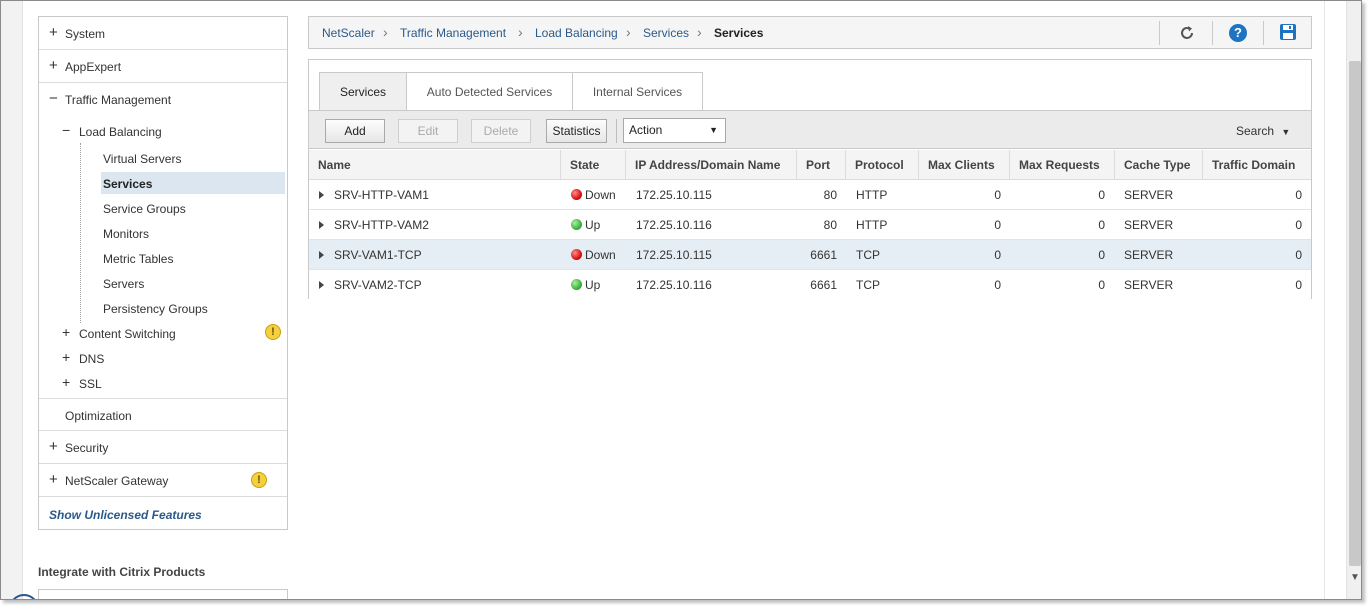 The height and width of the screenshot is (606, 1368). What do you see at coordinates (1257, 165) in the screenshot?
I see `column-header-traffic-domain: Traffic Domain` at bounding box center [1257, 165].